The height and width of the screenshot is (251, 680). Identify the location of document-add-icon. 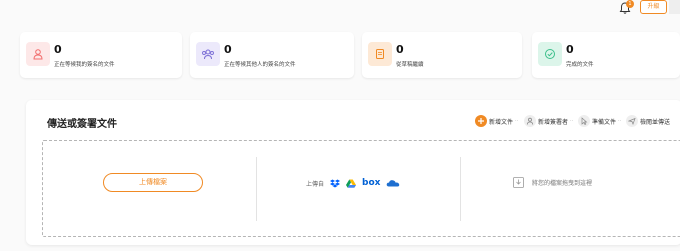
(481, 121).